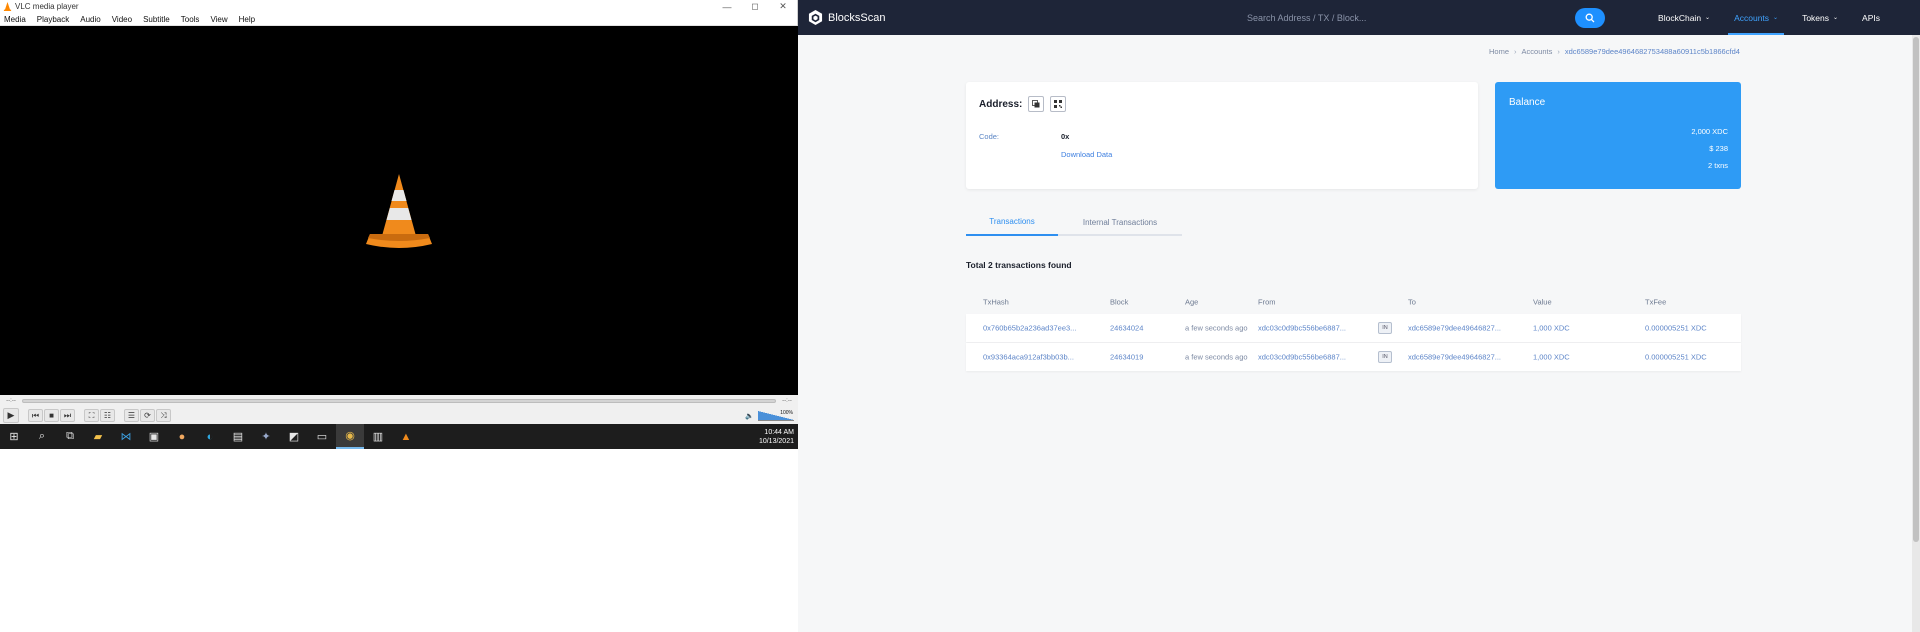 This screenshot has width=1920, height=632. Describe the element at coordinates (1327, 17) in the screenshot. I see `search-input` at that location.